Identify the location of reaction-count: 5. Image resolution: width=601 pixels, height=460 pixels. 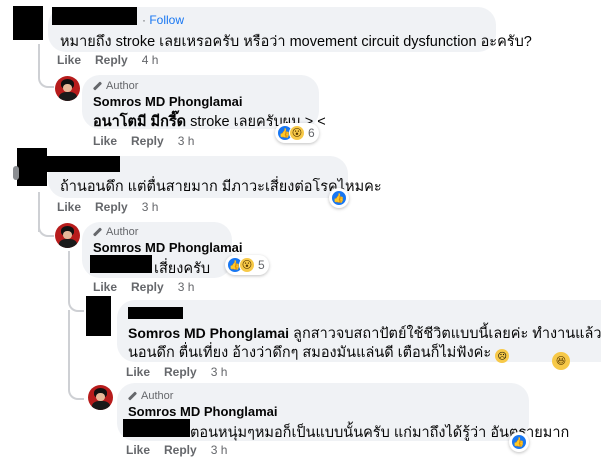
(261, 265).